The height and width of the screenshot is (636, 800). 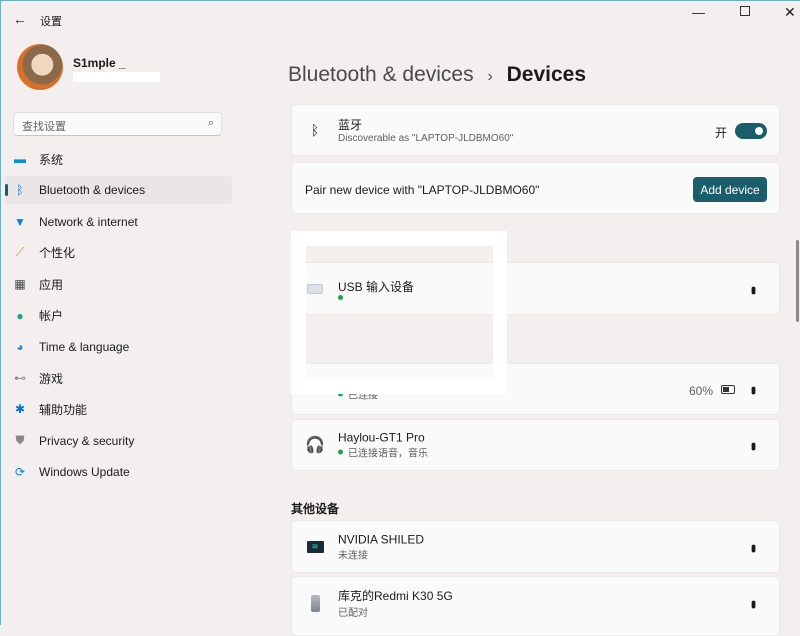 I want to click on sidebar-item-label: 辅助功能, so click(x=63, y=409).